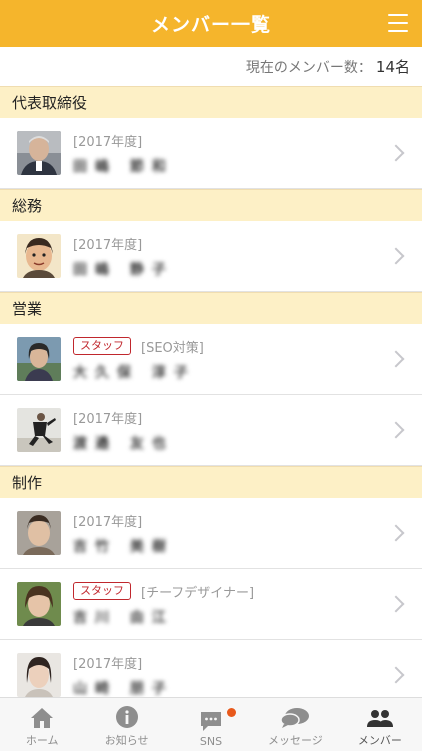 This screenshot has width=422, height=751. I want to click on member-name: 田嶋 節和, so click(123, 166).